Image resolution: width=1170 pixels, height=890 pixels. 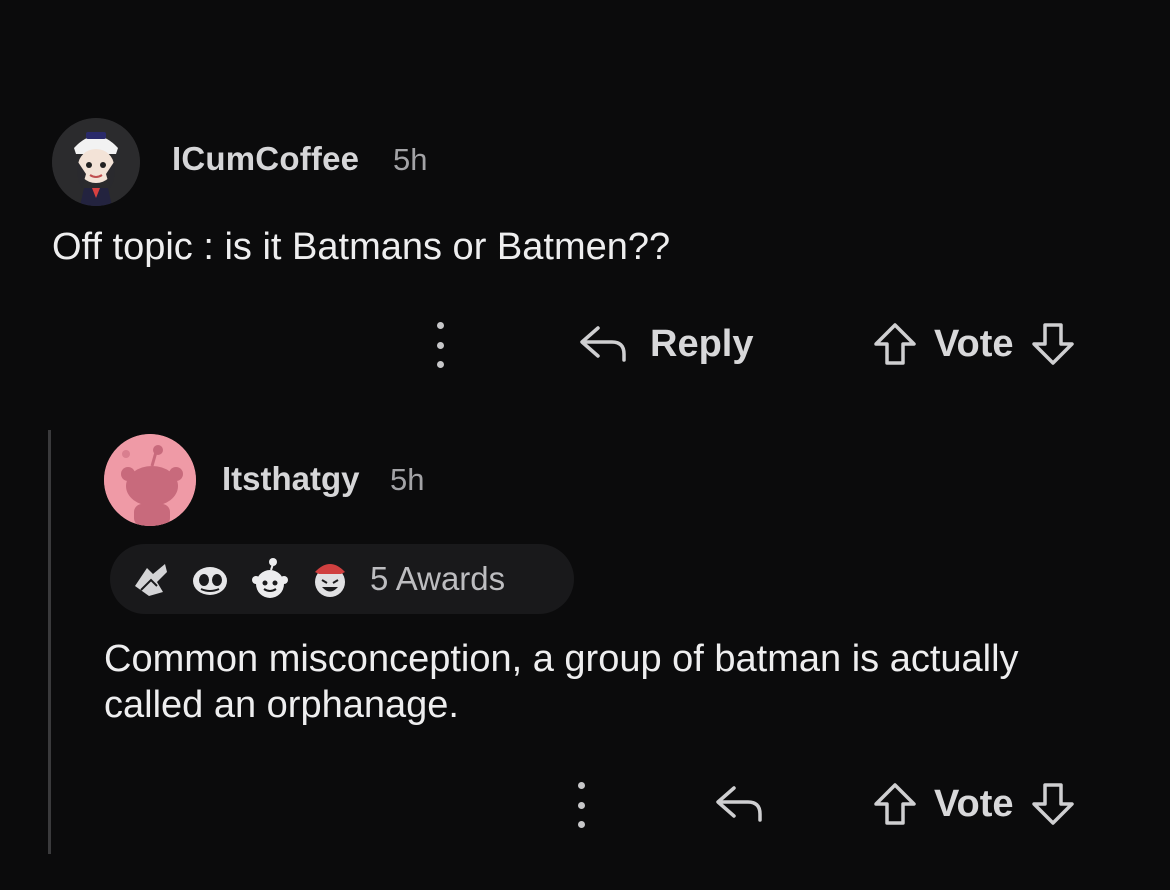 I want to click on snoo-award-icon, so click(x=270, y=579).